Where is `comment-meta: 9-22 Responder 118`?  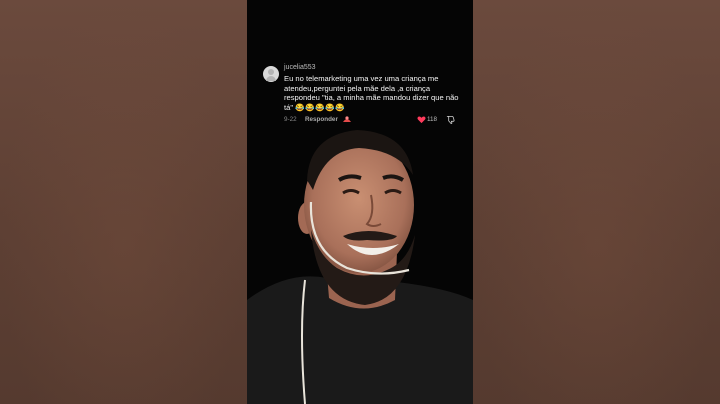
comment-meta: 9-22 Responder 118 is located at coordinates (371, 120).